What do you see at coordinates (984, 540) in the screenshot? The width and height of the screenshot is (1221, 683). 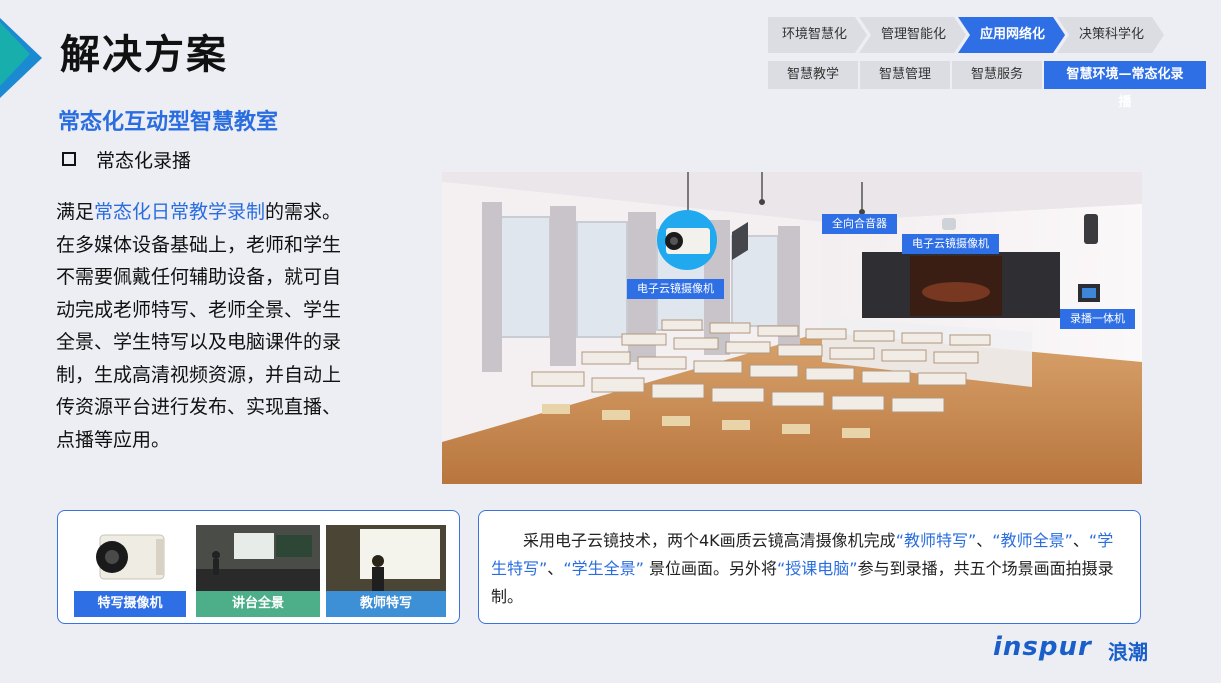 I see `info-s1: 、` at bounding box center [984, 540].